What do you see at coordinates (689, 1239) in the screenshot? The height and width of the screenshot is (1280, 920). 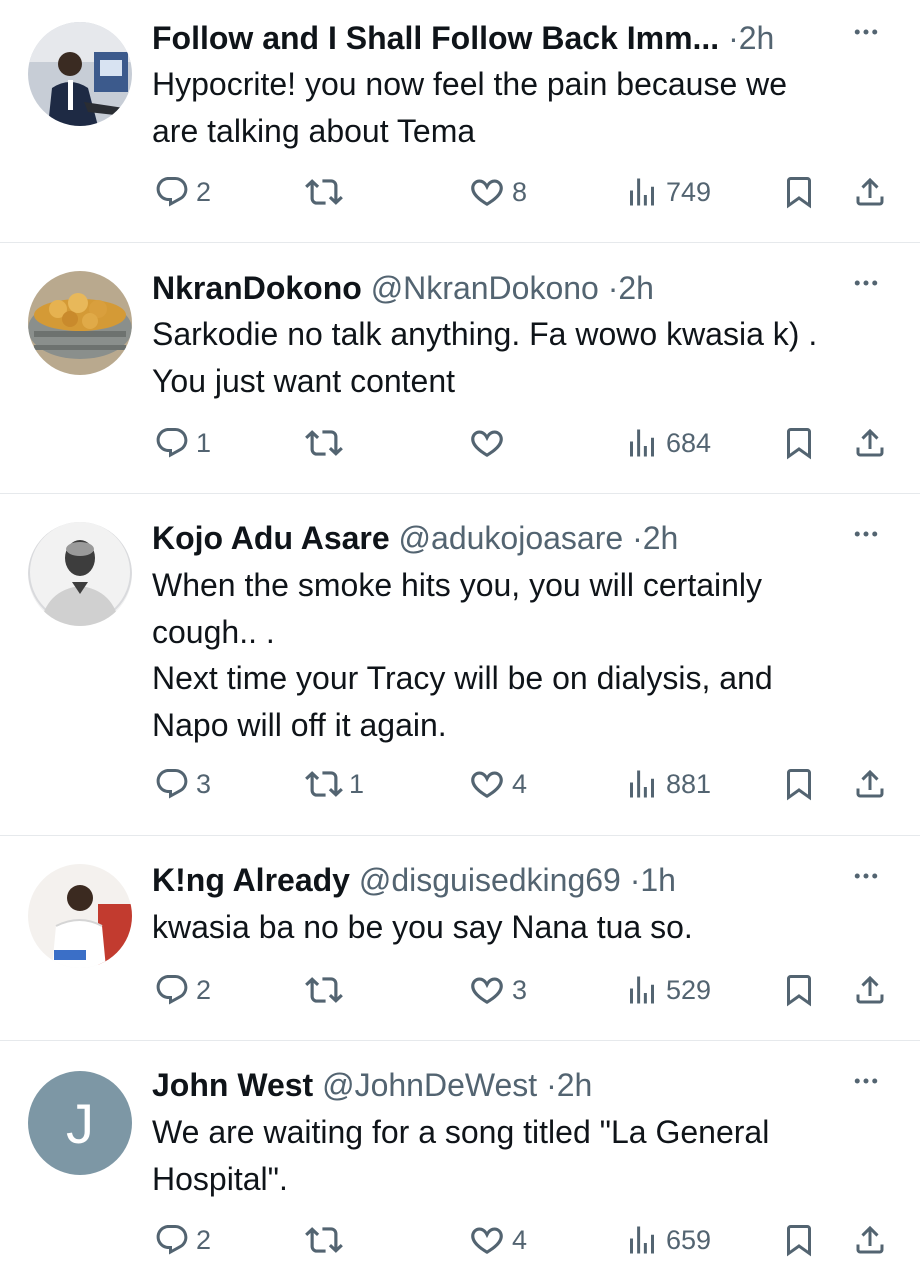 I see `view-count: 659` at bounding box center [689, 1239].